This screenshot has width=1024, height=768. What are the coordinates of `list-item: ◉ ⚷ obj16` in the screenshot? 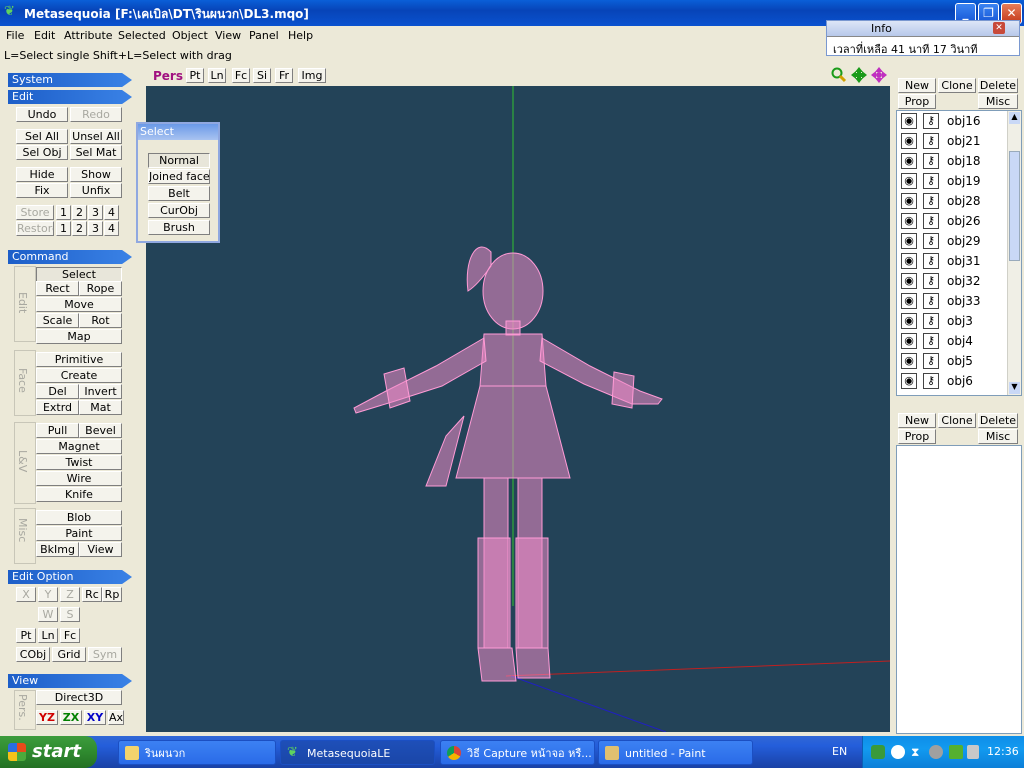 It's located at (952, 121).